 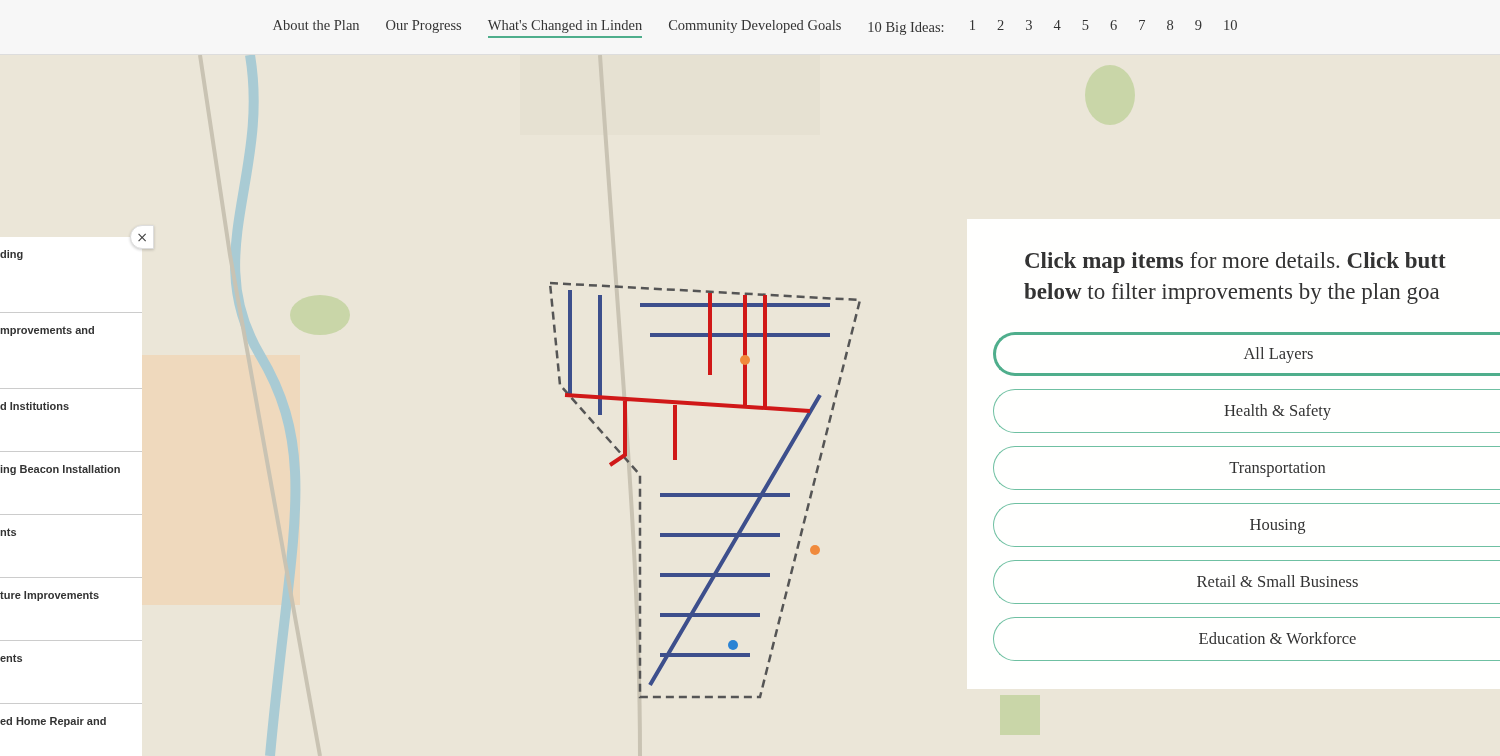 I want to click on layer-item: ding, so click(x=12, y=254).